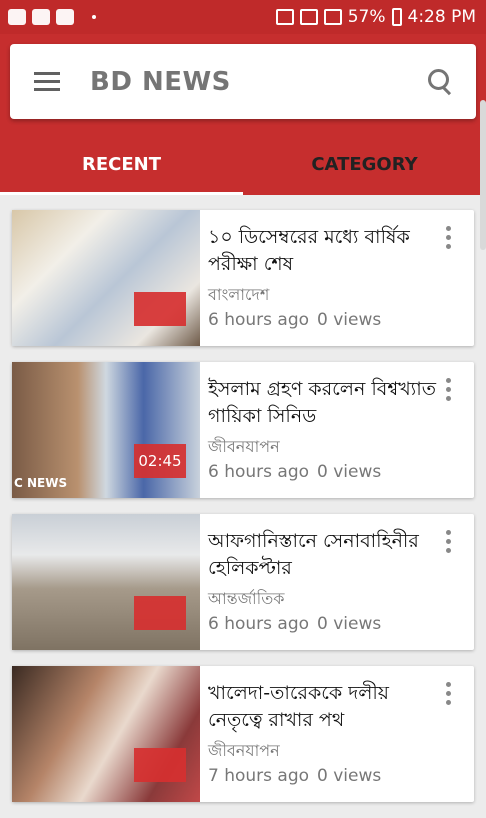 This screenshot has height=818, width=486. What do you see at coordinates (160, 461) in the screenshot?
I see `duration-badge: 02:45` at bounding box center [160, 461].